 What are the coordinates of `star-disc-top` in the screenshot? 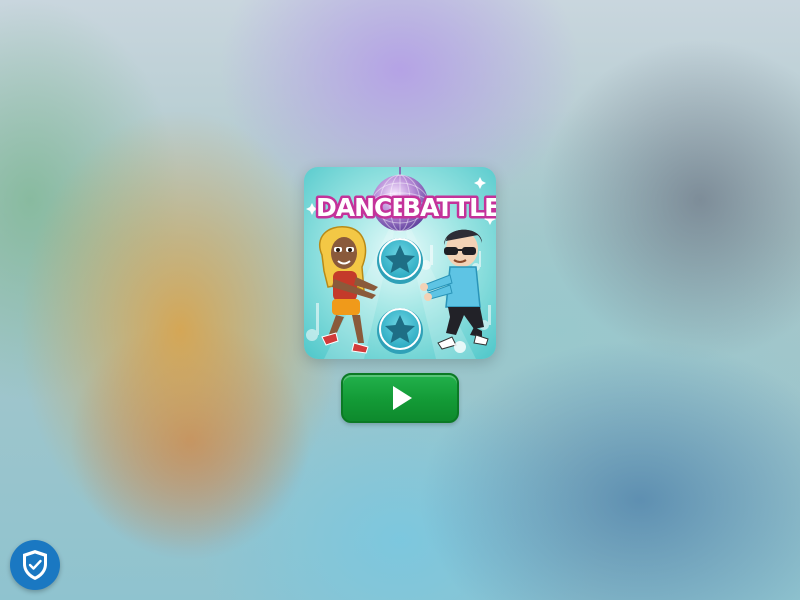 It's located at (400, 261).